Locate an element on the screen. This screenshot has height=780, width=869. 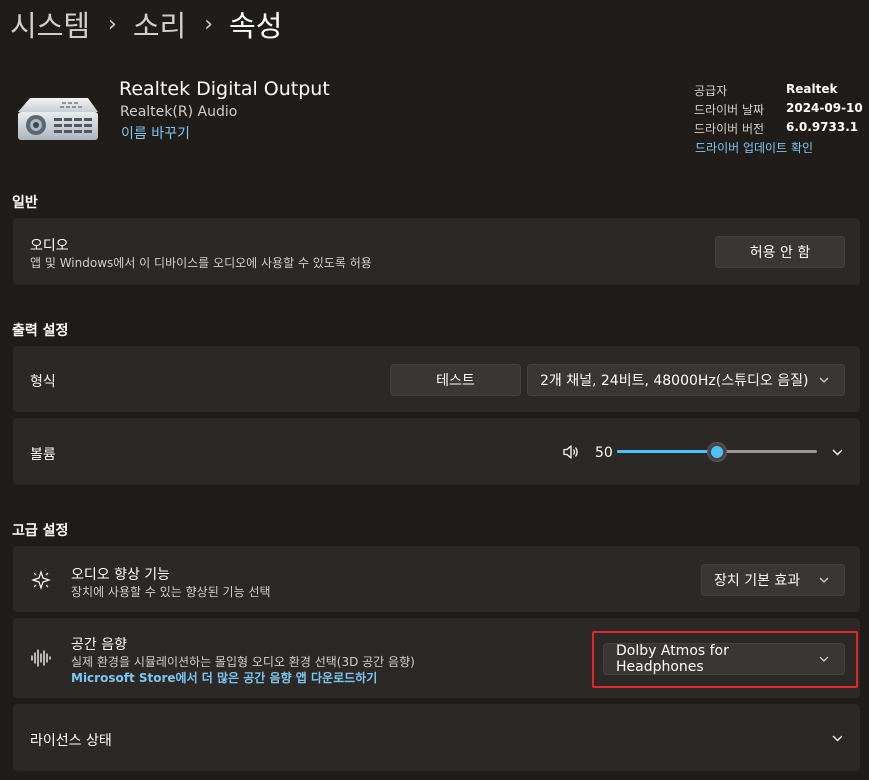
speaker-volume-icon is located at coordinates (571, 452).